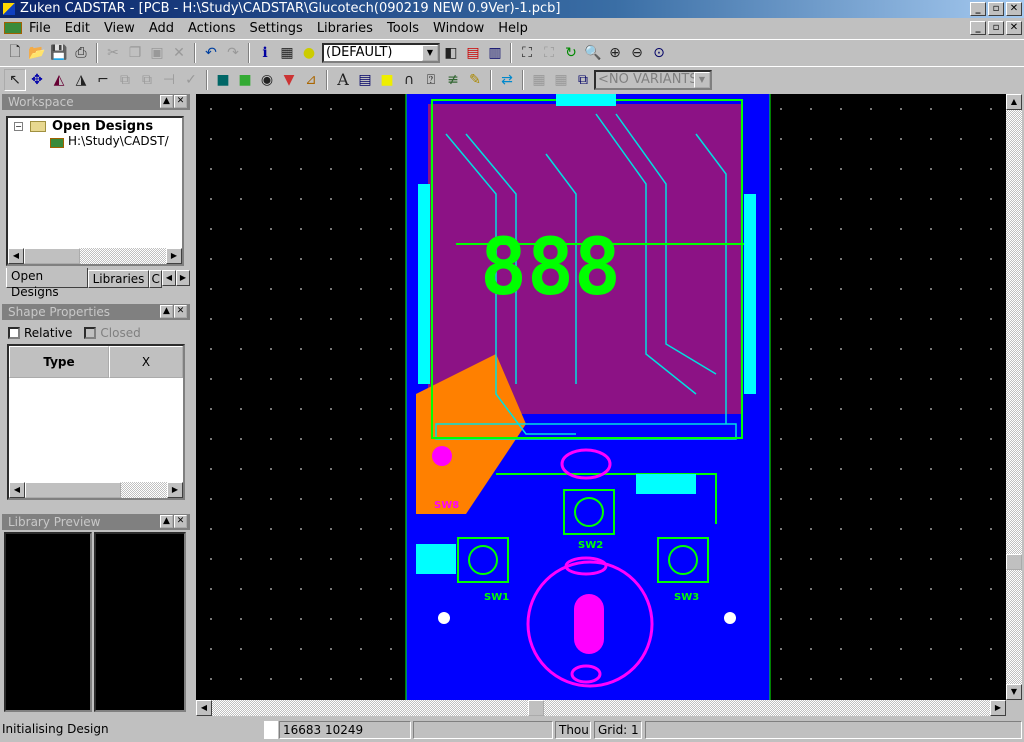 The height and width of the screenshot is (742, 1024). Describe the element at coordinates (1014, 102) in the screenshot. I see `scroll-up-button: ▲` at that location.